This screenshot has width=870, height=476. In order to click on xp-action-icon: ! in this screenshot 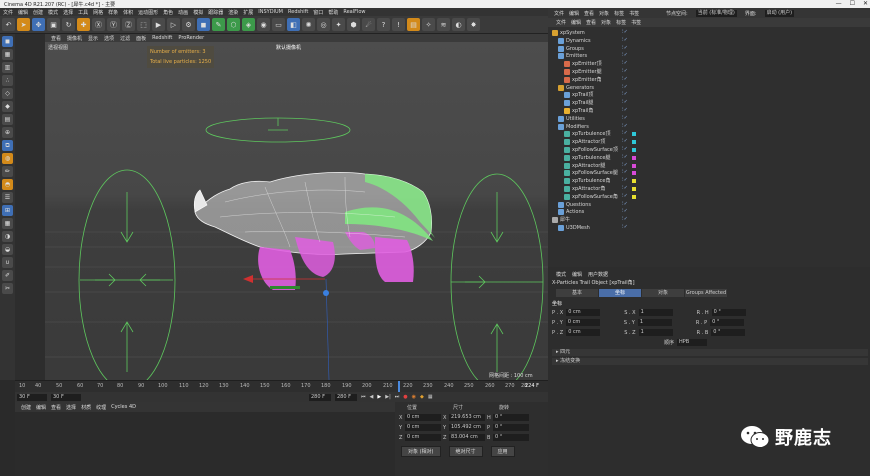, I will do `click(398, 24)`.